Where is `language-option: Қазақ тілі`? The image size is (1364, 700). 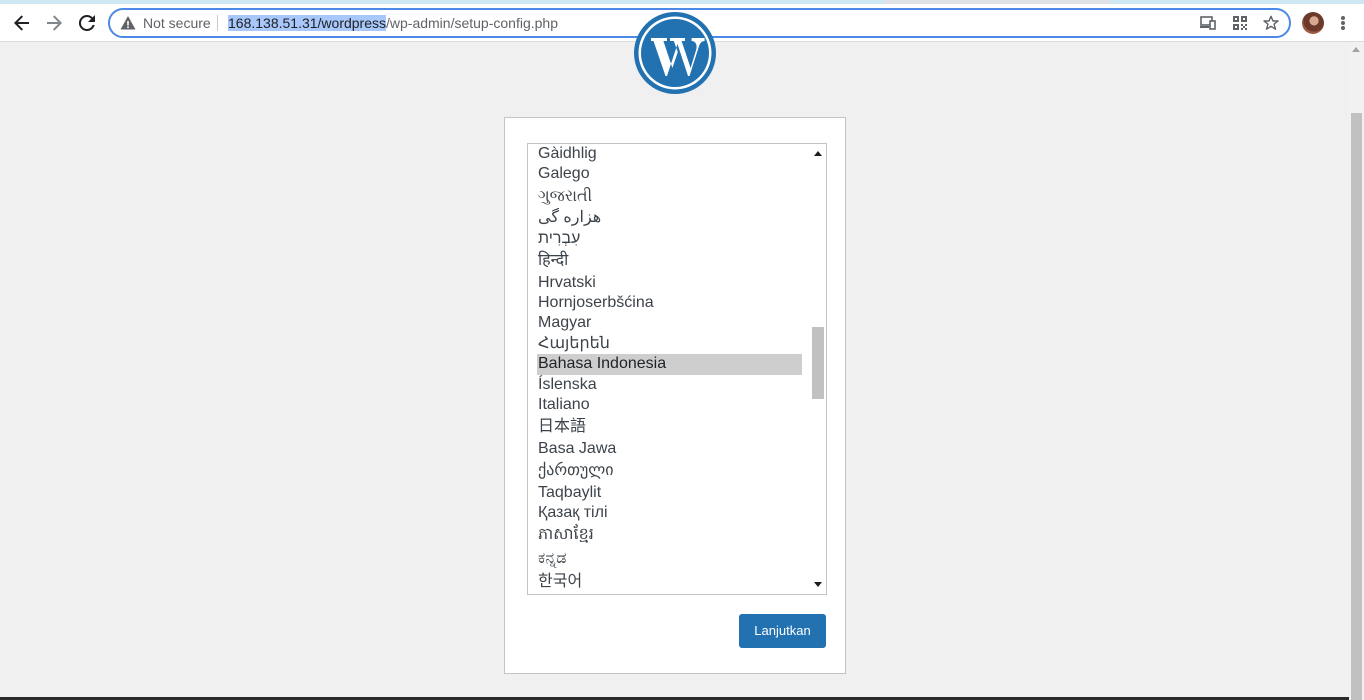 language-option: Қазақ тілі is located at coordinates (669, 513).